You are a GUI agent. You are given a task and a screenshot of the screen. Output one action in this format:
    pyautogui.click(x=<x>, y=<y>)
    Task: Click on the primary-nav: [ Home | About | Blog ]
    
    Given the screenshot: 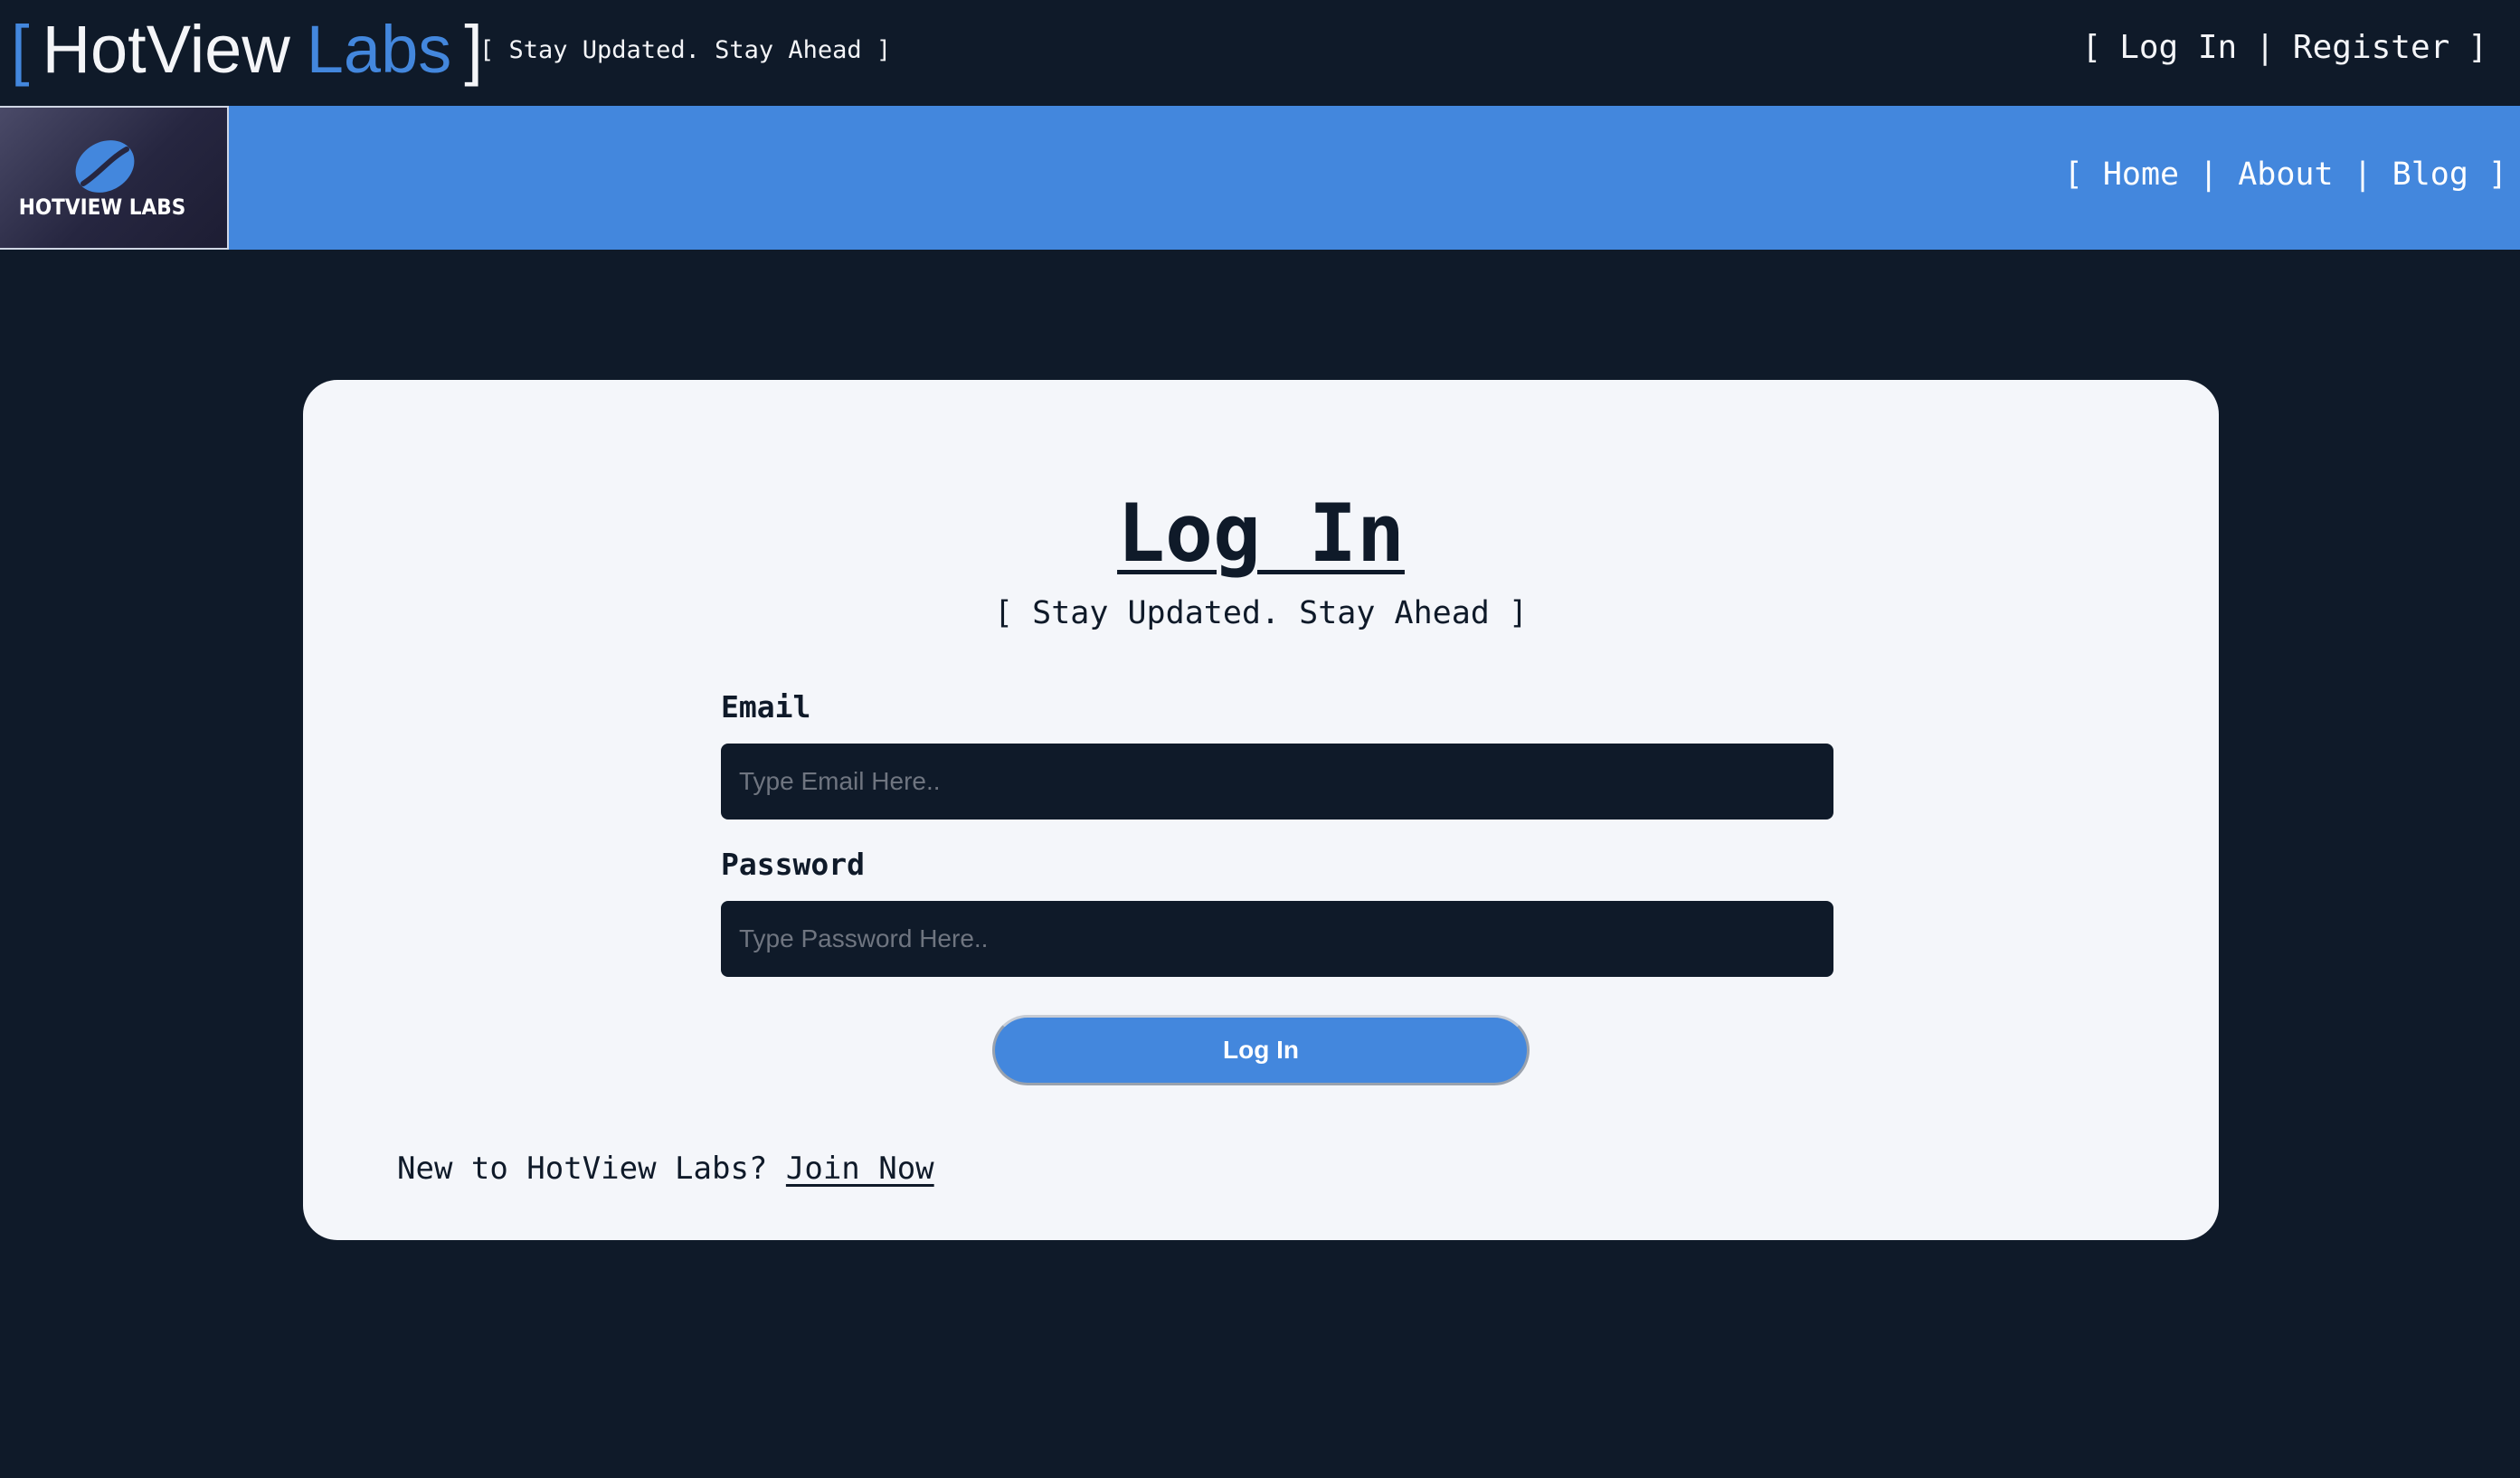 What is the action you would take?
    pyautogui.click(x=2285, y=174)
    